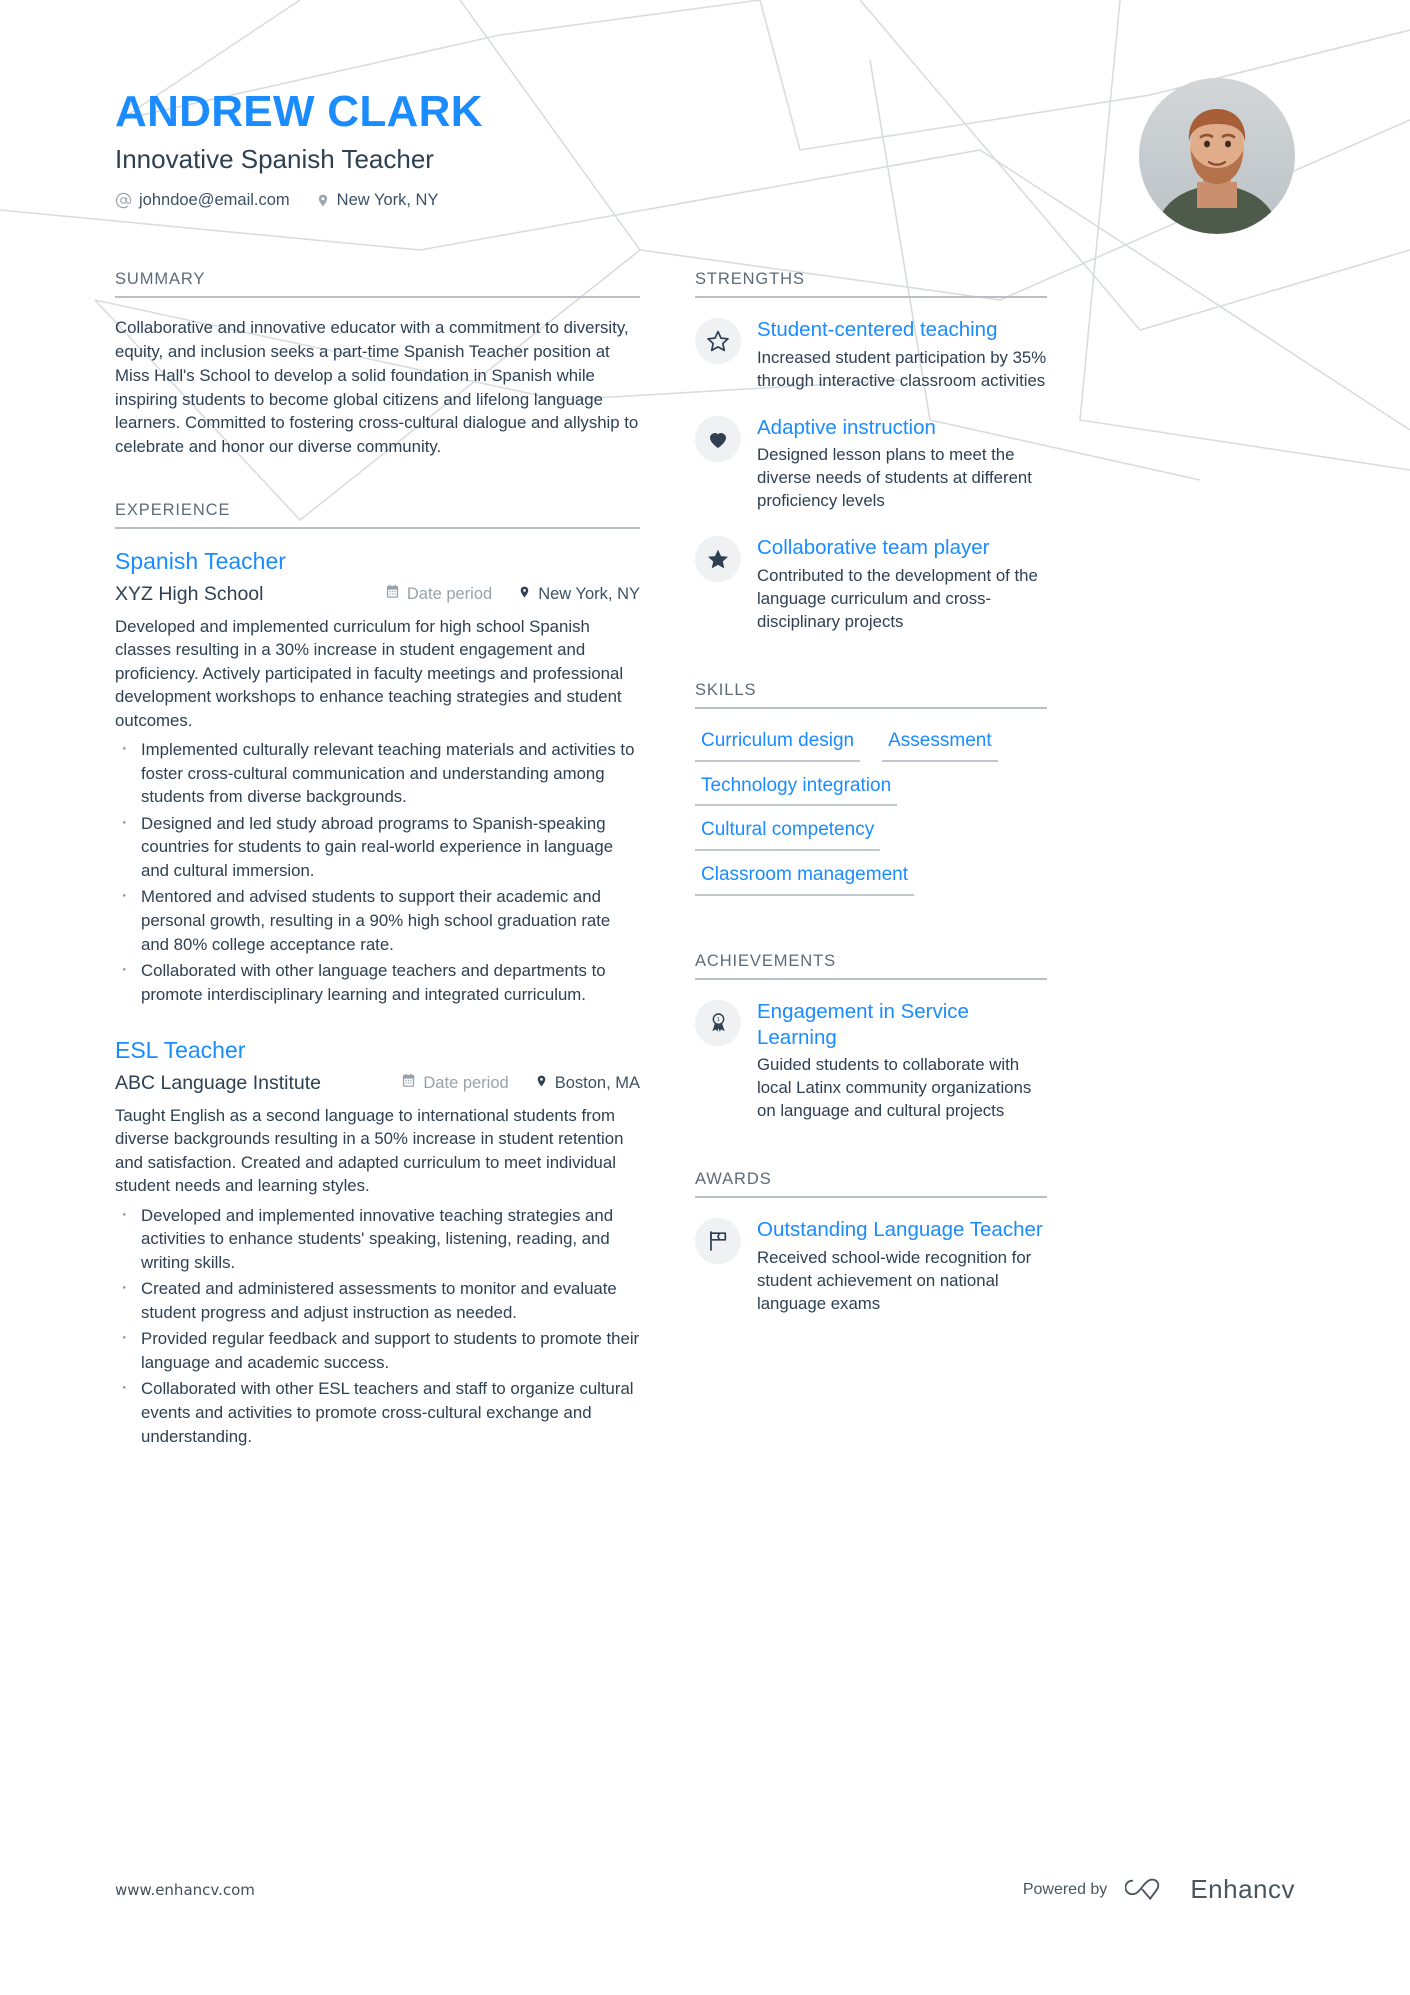 The height and width of the screenshot is (1995, 1410). What do you see at coordinates (597, 1082) in the screenshot?
I see `experience-location-text: Boston, MA` at bounding box center [597, 1082].